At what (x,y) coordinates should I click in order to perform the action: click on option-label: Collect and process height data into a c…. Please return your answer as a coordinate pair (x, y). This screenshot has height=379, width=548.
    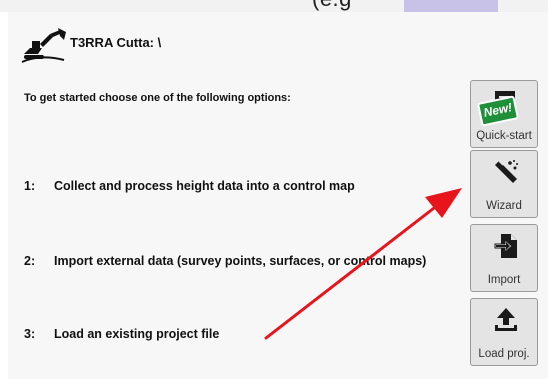
    Looking at the image, I should click on (204, 186).